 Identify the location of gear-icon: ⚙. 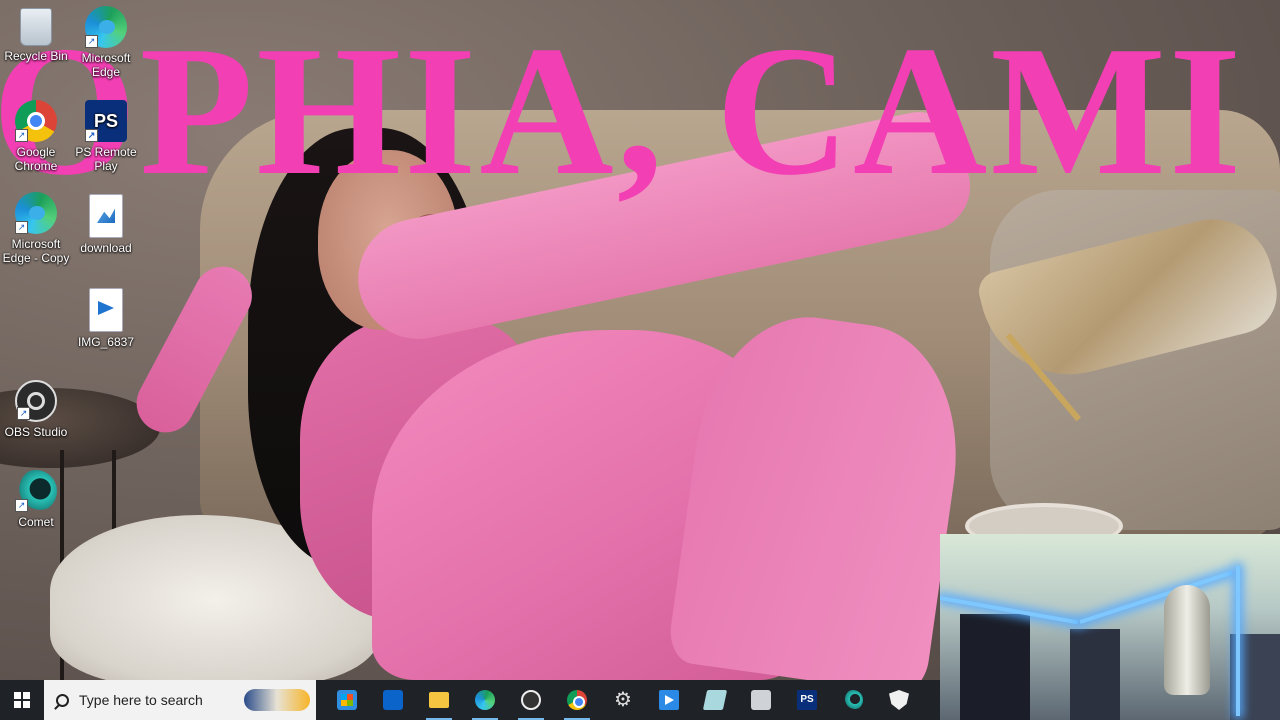
(623, 700).